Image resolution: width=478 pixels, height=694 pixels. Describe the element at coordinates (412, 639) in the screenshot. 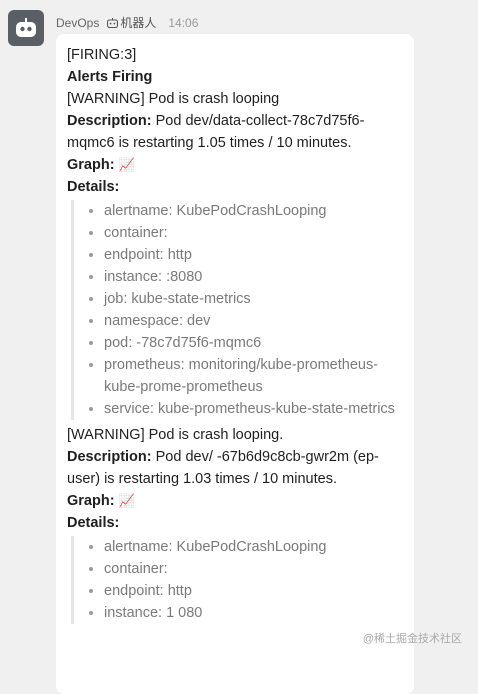

I see `watermark: @稀土掘金技术社区` at that location.